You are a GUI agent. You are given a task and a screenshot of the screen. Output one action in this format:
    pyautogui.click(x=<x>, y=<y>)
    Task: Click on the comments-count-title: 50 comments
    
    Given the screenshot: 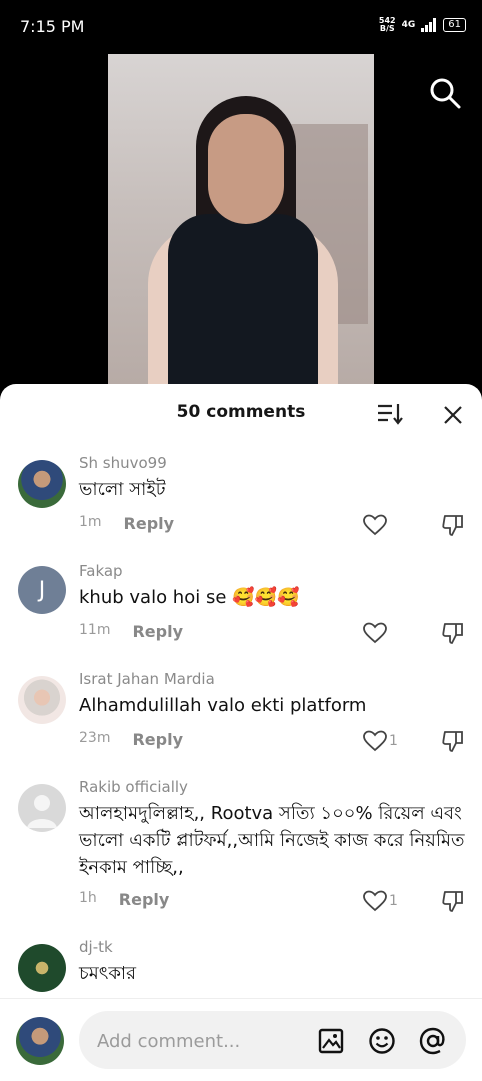 What is the action you would take?
    pyautogui.click(x=241, y=412)
    